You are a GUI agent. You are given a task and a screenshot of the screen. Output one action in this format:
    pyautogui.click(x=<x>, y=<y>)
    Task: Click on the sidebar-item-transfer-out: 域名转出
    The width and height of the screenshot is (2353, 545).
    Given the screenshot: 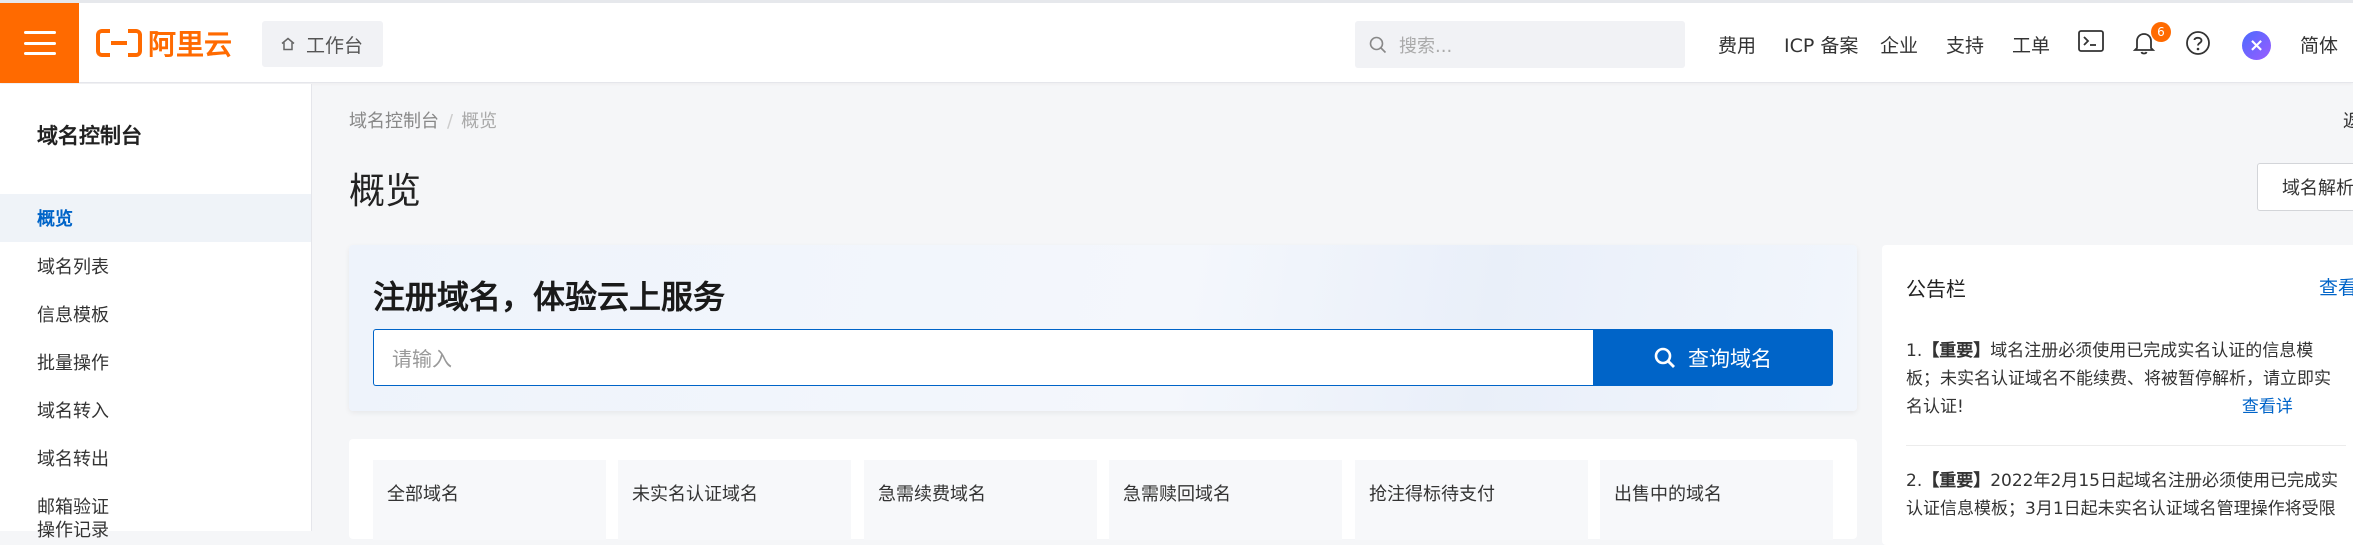 What is the action you would take?
    pyautogui.click(x=155, y=458)
    